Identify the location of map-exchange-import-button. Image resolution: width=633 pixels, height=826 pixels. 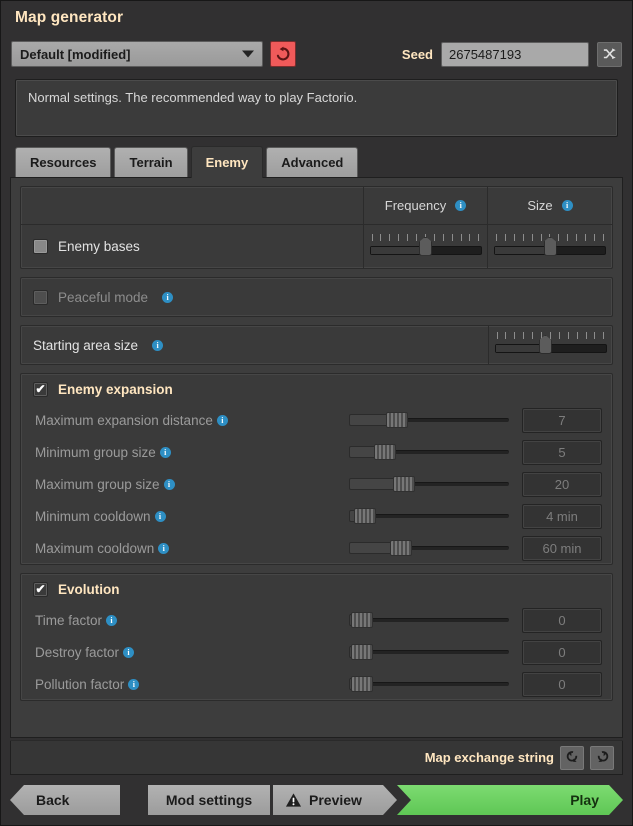
(572, 757).